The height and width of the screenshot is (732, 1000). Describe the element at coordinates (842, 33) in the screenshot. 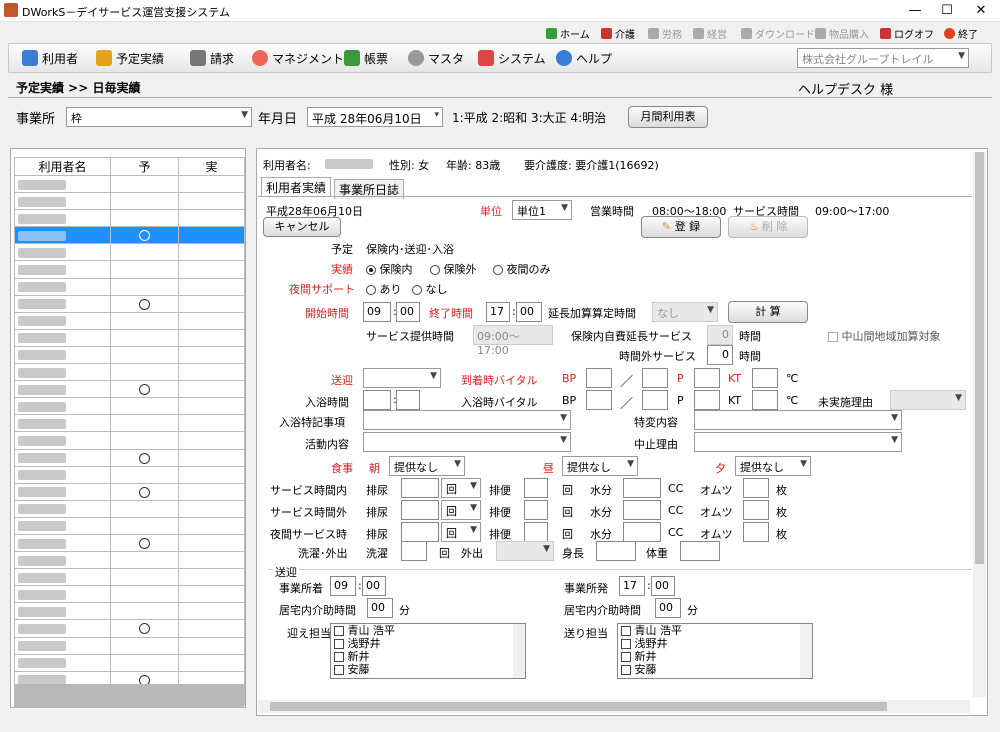

I see `toplink-goods: 物品購入` at that location.